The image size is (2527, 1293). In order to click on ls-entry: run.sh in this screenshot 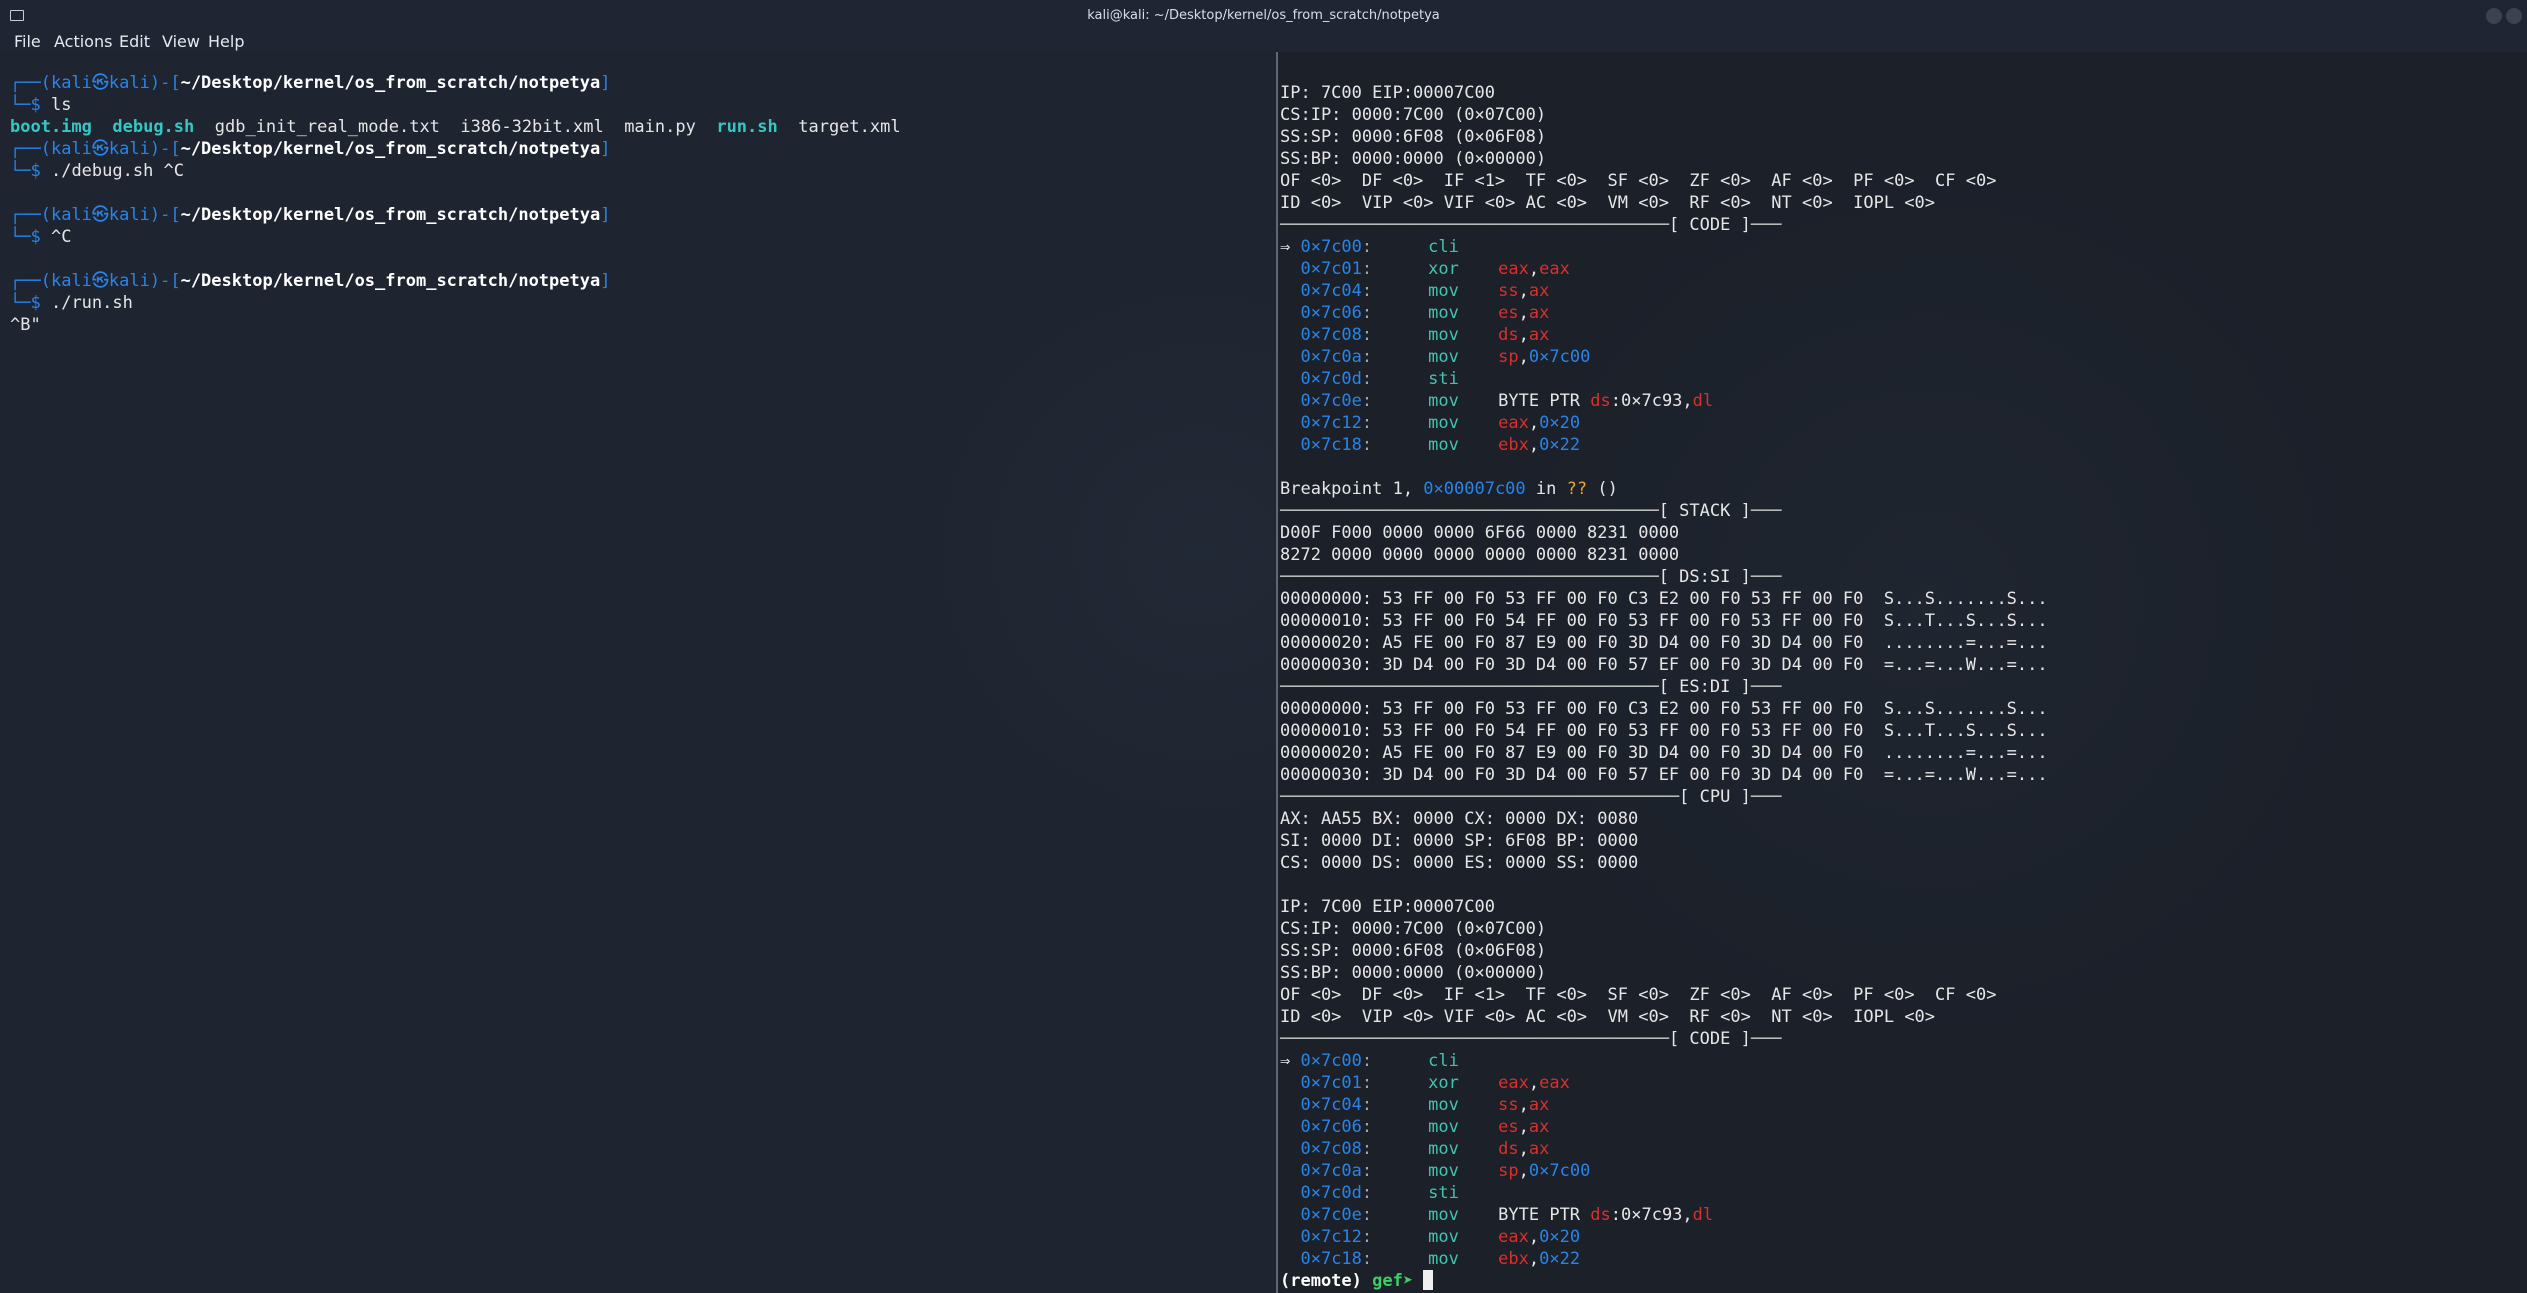, I will do `click(747, 127)`.